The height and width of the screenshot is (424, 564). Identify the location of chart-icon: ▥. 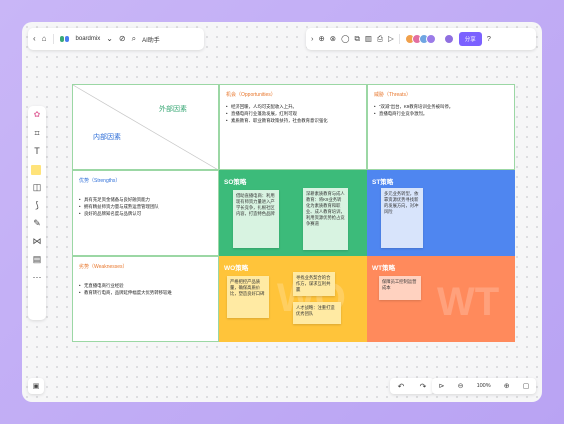
(368, 39).